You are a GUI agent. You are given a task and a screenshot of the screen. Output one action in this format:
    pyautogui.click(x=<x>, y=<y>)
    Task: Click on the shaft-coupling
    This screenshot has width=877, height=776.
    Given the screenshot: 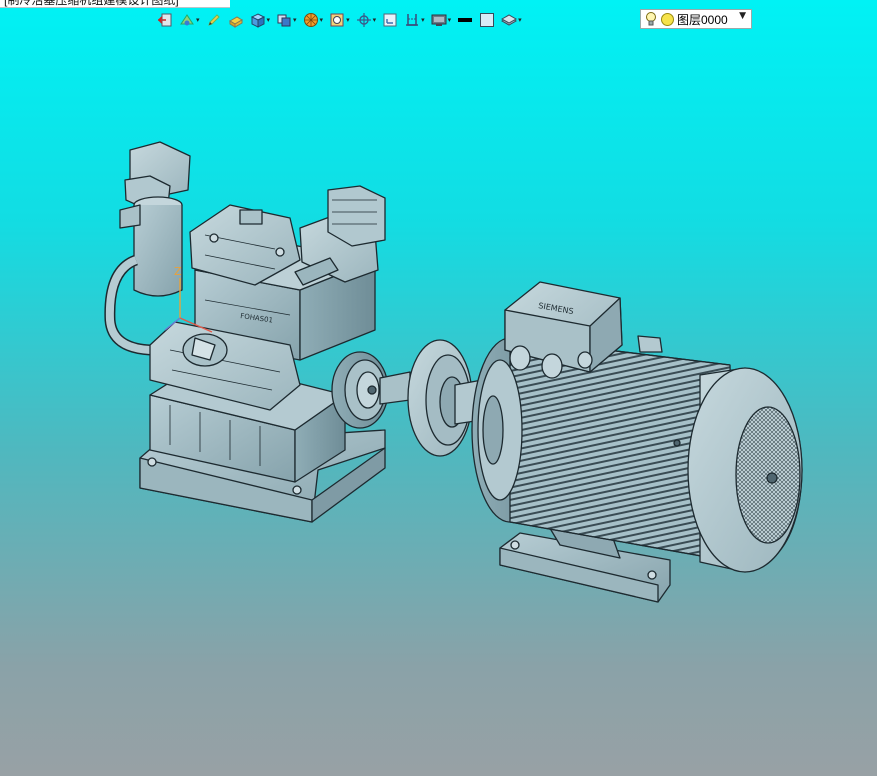 What is the action you would take?
    pyautogui.click(x=431, y=398)
    